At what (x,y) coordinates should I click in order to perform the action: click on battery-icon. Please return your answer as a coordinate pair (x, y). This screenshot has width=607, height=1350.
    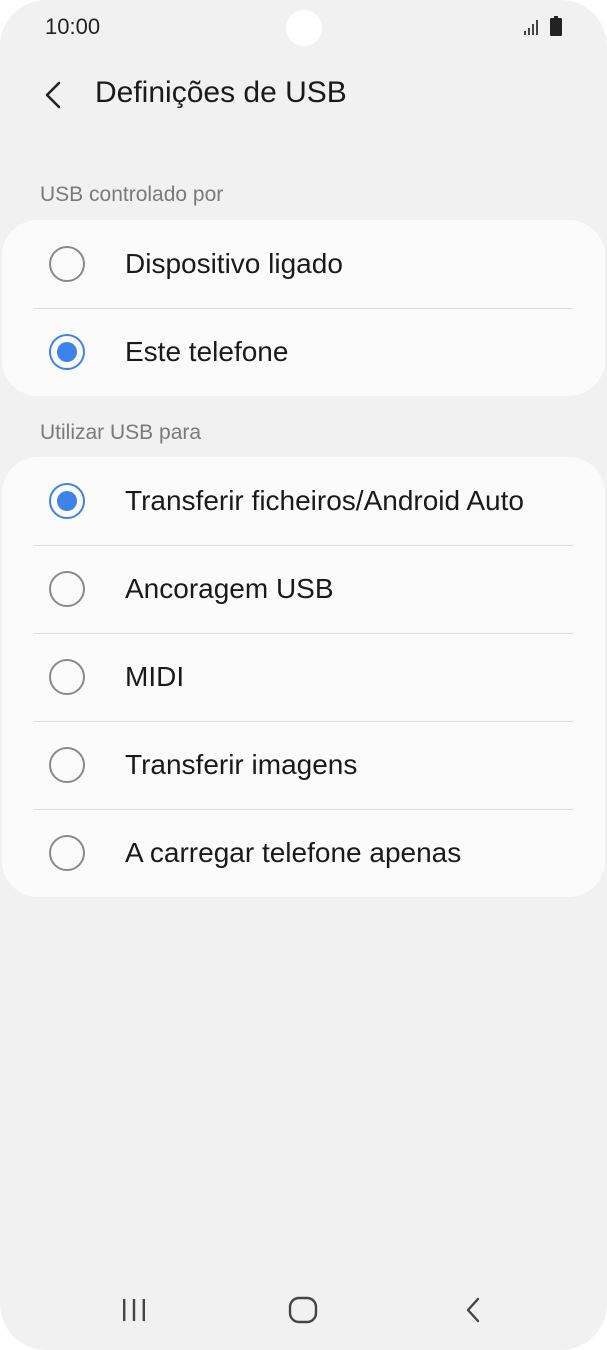
    Looking at the image, I should click on (556, 26).